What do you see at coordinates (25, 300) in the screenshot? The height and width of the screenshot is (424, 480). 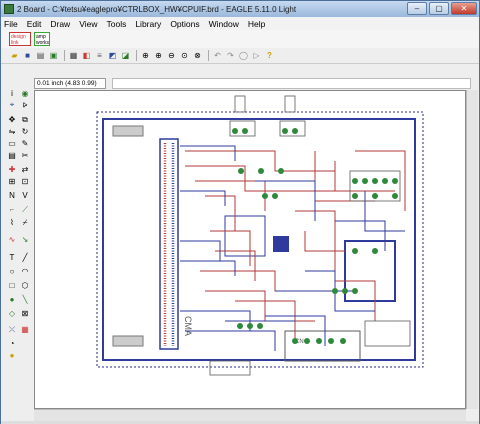 I see `hole-icon: ╲` at bounding box center [25, 300].